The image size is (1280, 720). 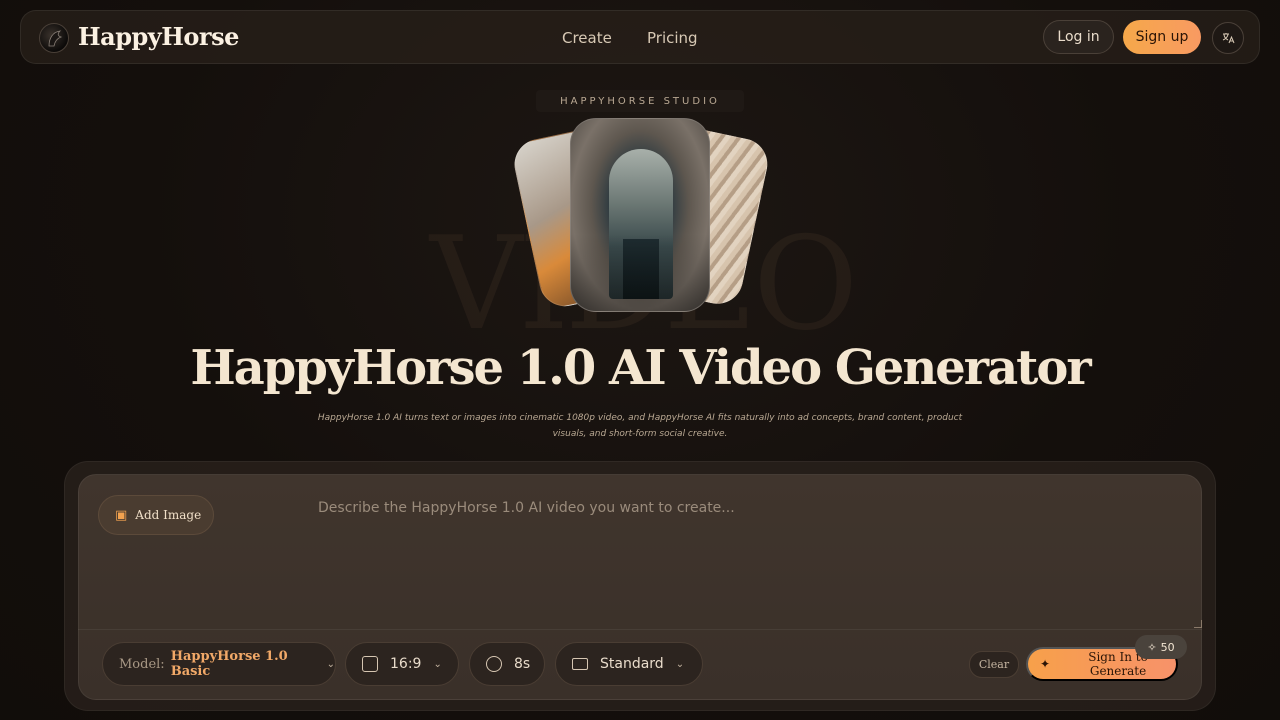 What do you see at coordinates (587, 38) in the screenshot?
I see `nav-link-create: Create` at bounding box center [587, 38].